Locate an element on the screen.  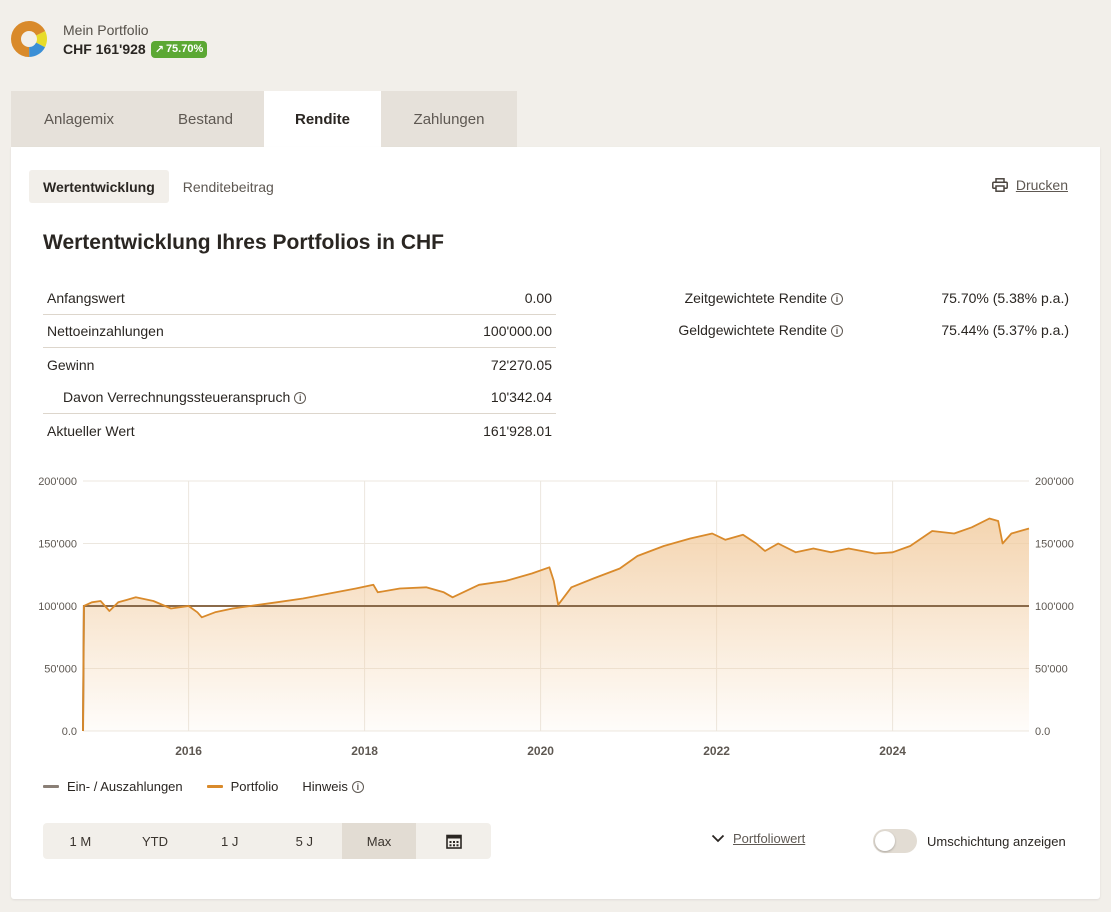
x-tick-label: 2016 is located at coordinates (188, 751).